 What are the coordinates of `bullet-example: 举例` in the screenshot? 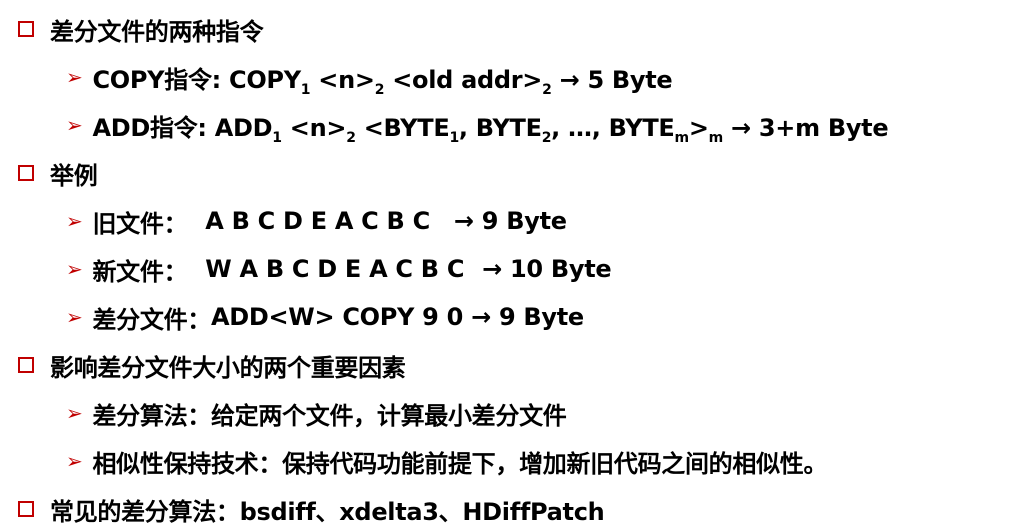 It's located at (58, 173).